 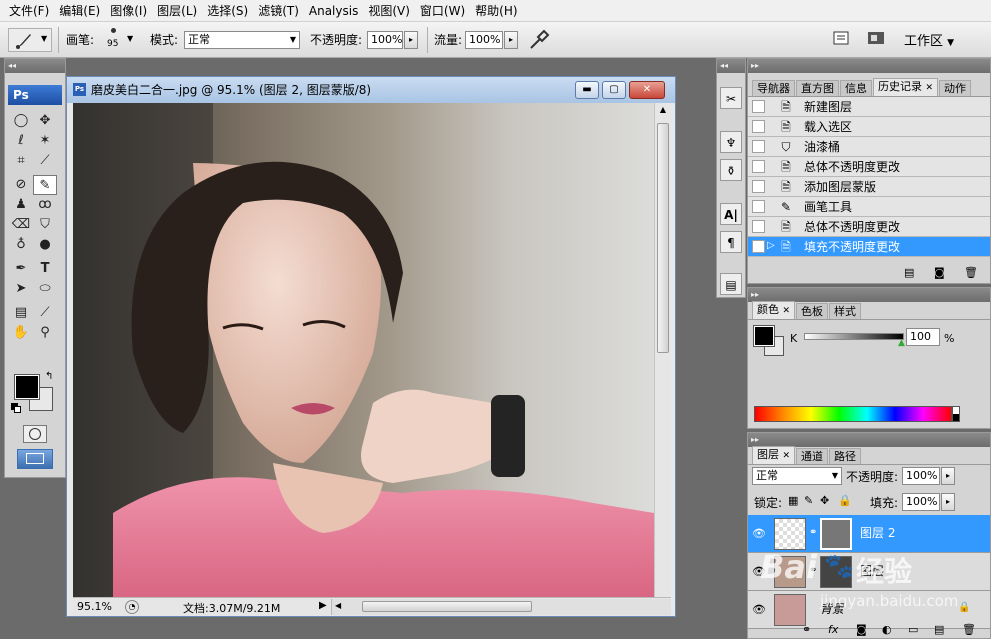 I want to click on blend-mode-select: 正常 ▼, so click(x=797, y=476).